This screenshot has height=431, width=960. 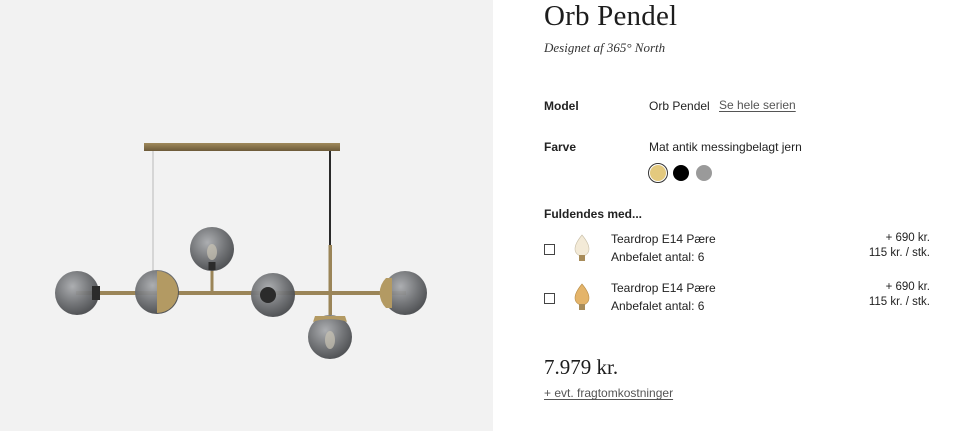 What do you see at coordinates (581, 367) in the screenshot?
I see `product-price: 7.979 kr.` at bounding box center [581, 367].